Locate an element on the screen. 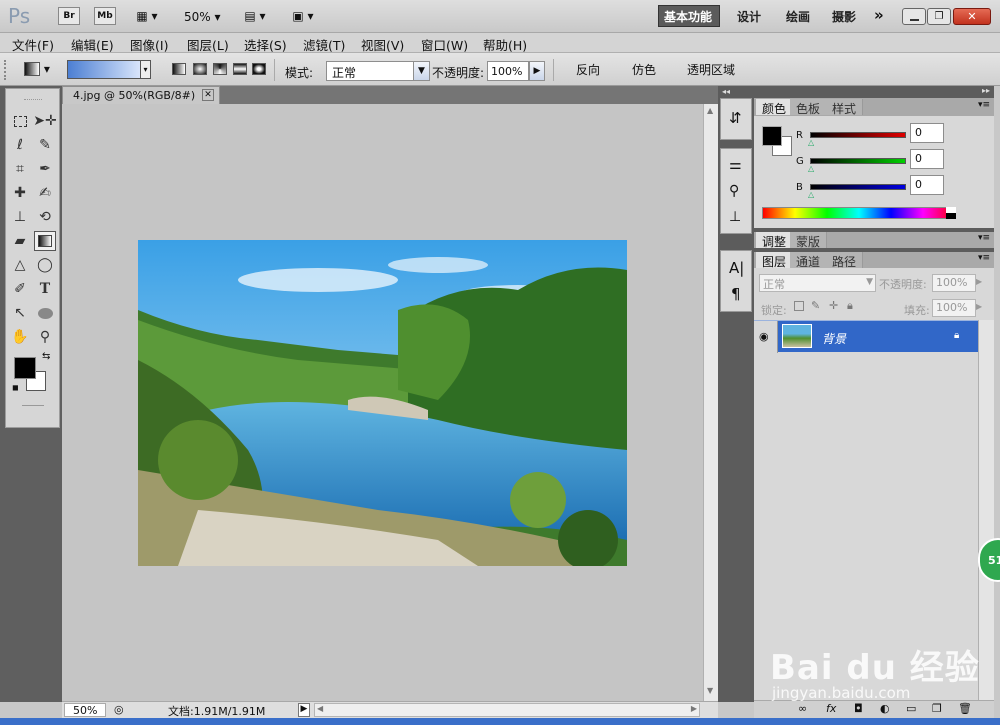 The height and width of the screenshot is (725, 1000). marquee-tool is located at coordinates (20, 121).